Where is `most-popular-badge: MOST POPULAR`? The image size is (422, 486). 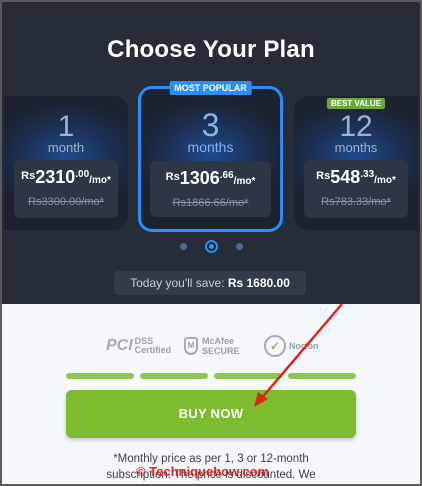
most-popular-badge: MOST POPULAR is located at coordinates (210, 88).